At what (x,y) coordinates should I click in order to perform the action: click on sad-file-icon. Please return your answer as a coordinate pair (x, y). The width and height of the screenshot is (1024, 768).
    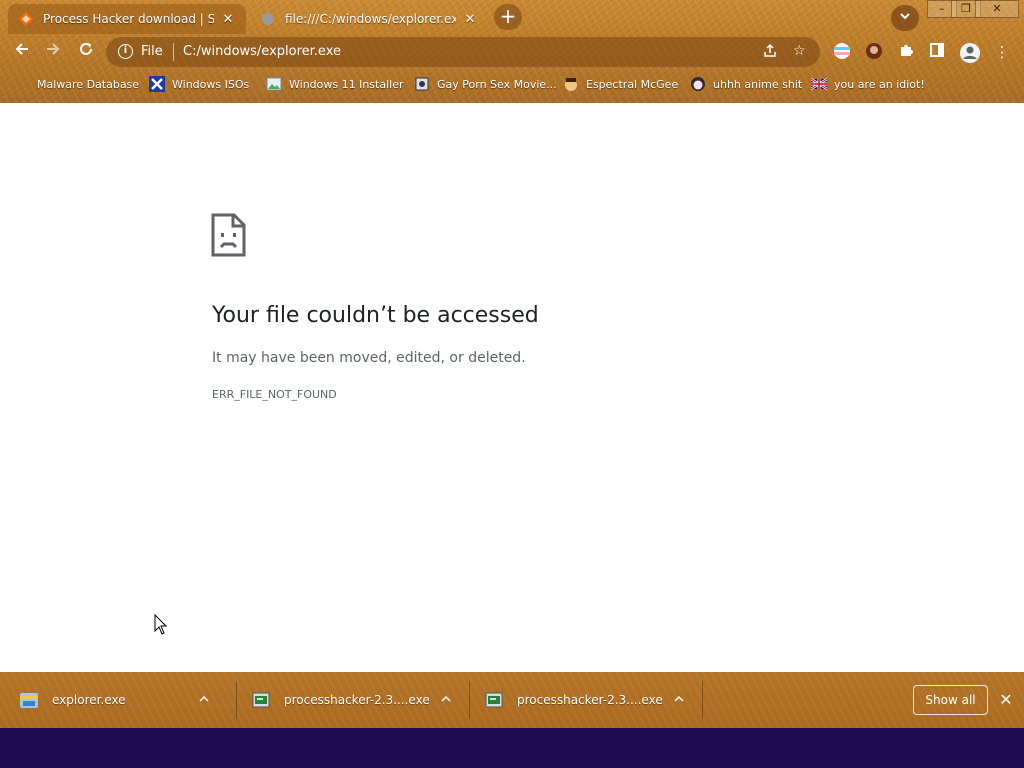
    Looking at the image, I should click on (228, 235).